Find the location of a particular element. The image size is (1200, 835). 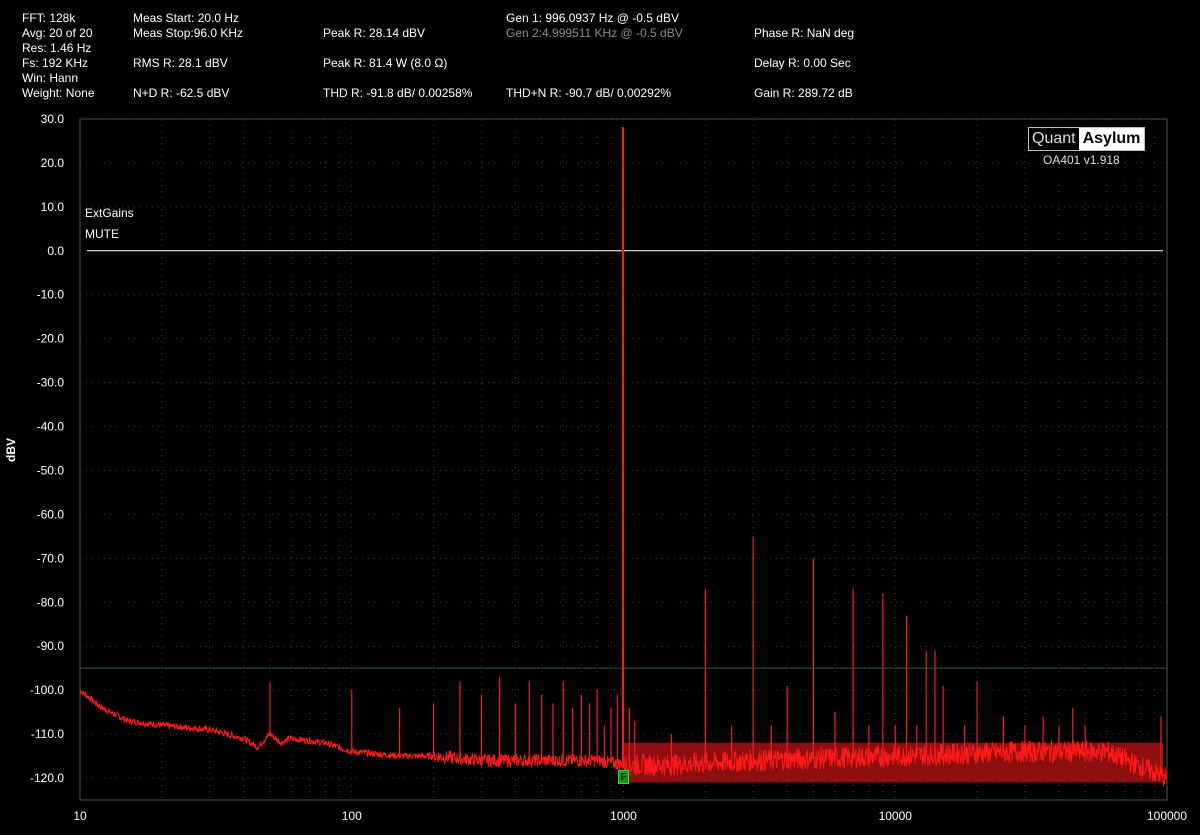

y-tick-label: -80.0 is located at coordinates (51, 602).